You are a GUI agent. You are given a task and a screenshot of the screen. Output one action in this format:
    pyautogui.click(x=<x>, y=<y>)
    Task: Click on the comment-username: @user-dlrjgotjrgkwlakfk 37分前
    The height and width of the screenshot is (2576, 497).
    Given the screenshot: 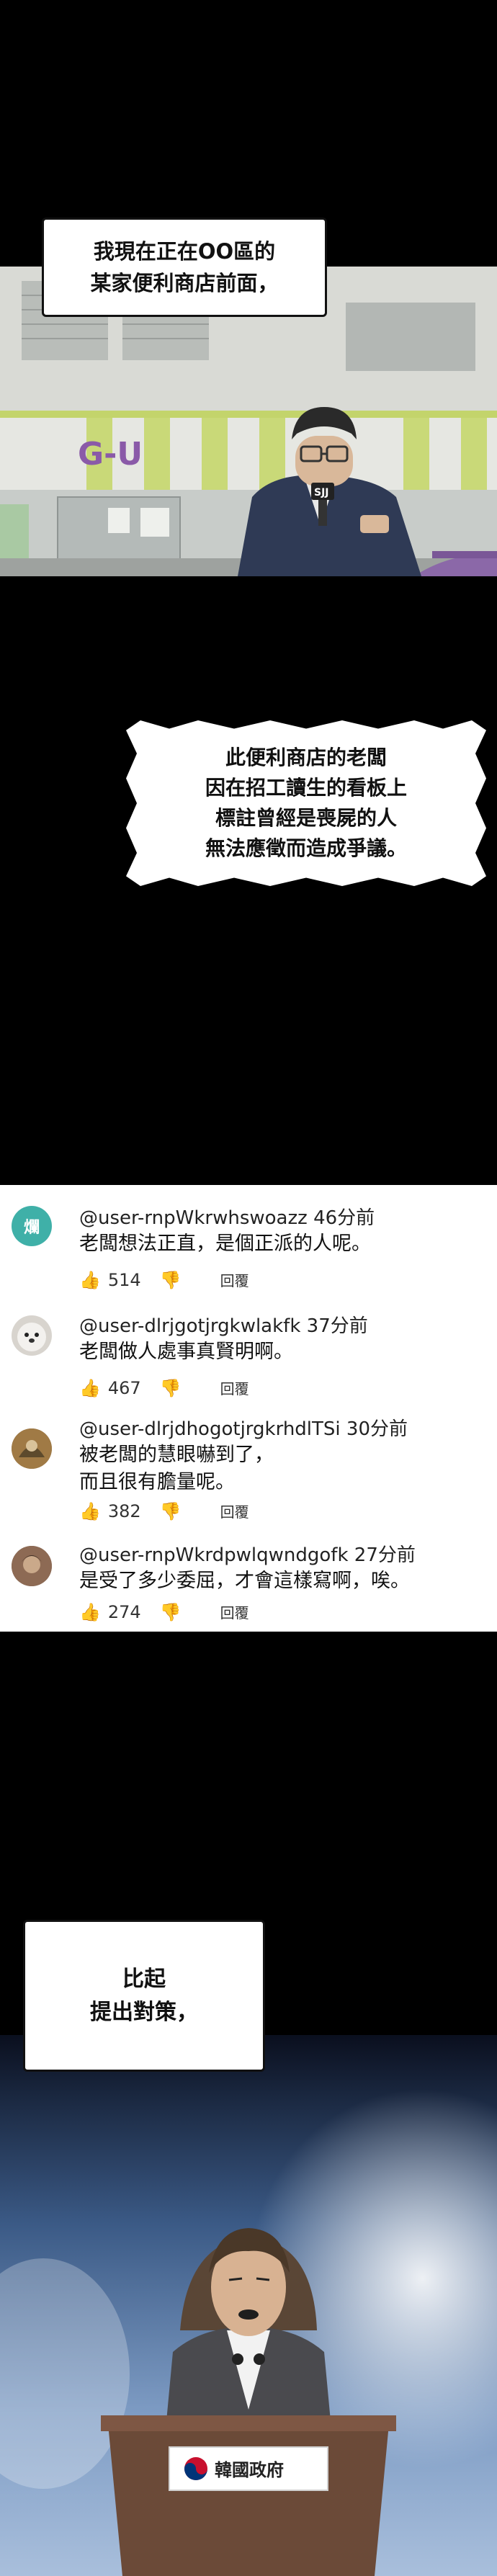 What is the action you would take?
    pyautogui.click(x=223, y=1324)
    